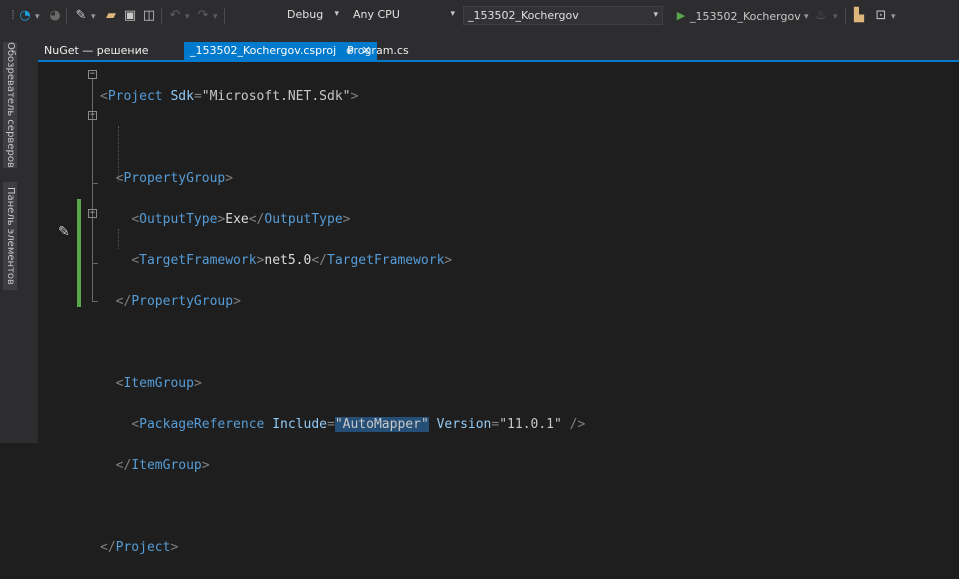  I want to click on open-folder-icon: ▰, so click(111, 16).